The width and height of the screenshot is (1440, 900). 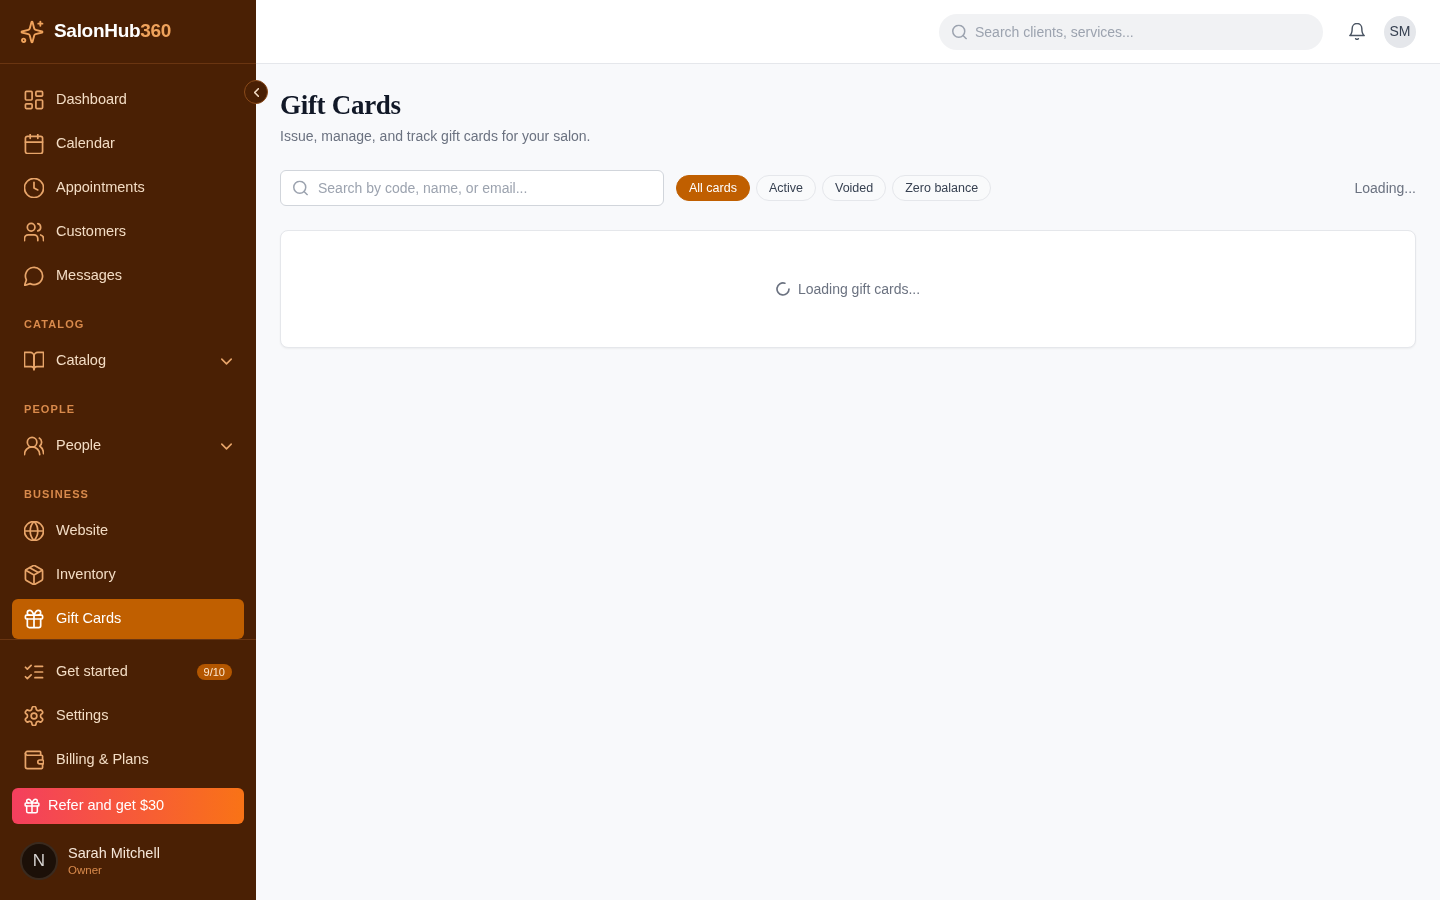 What do you see at coordinates (85, 870) in the screenshot?
I see `user-role: Owner` at bounding box center [85, 870].